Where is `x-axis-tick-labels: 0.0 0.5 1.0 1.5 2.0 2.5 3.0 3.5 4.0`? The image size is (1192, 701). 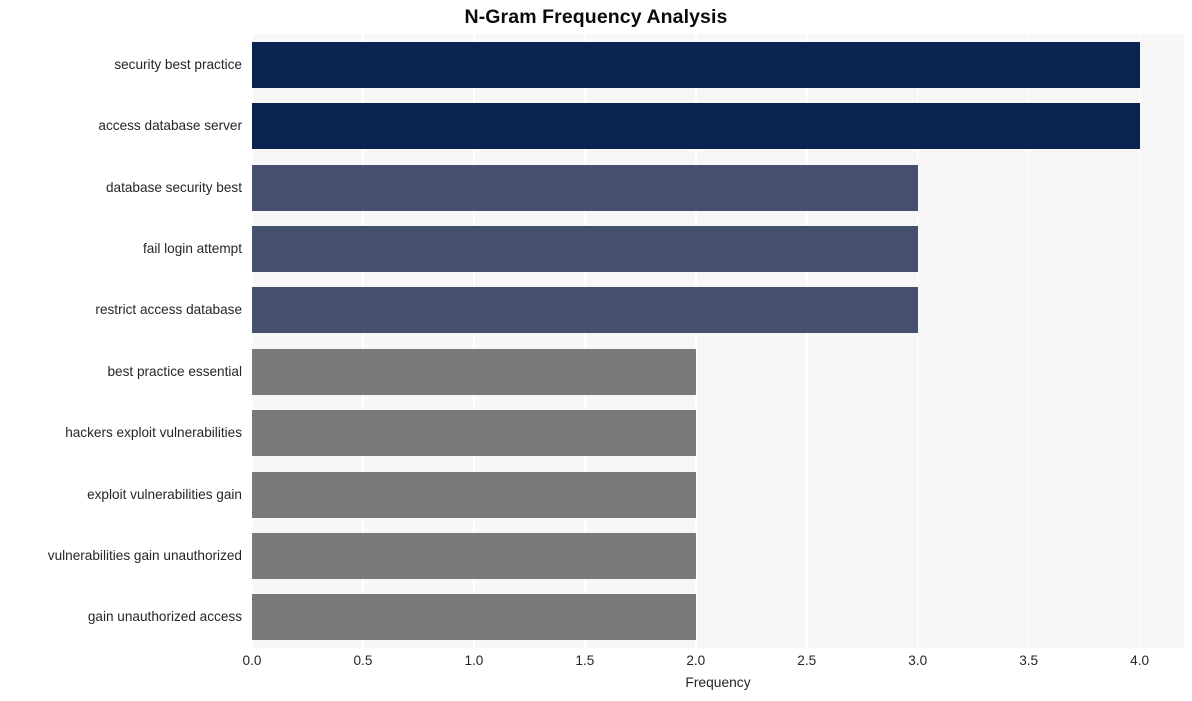
x-axis-tick-labels: 0.0 0.5 1.0 1.5 2.0 2.5 3.0 3.5 4.0 is located at coordinates (713, 663).